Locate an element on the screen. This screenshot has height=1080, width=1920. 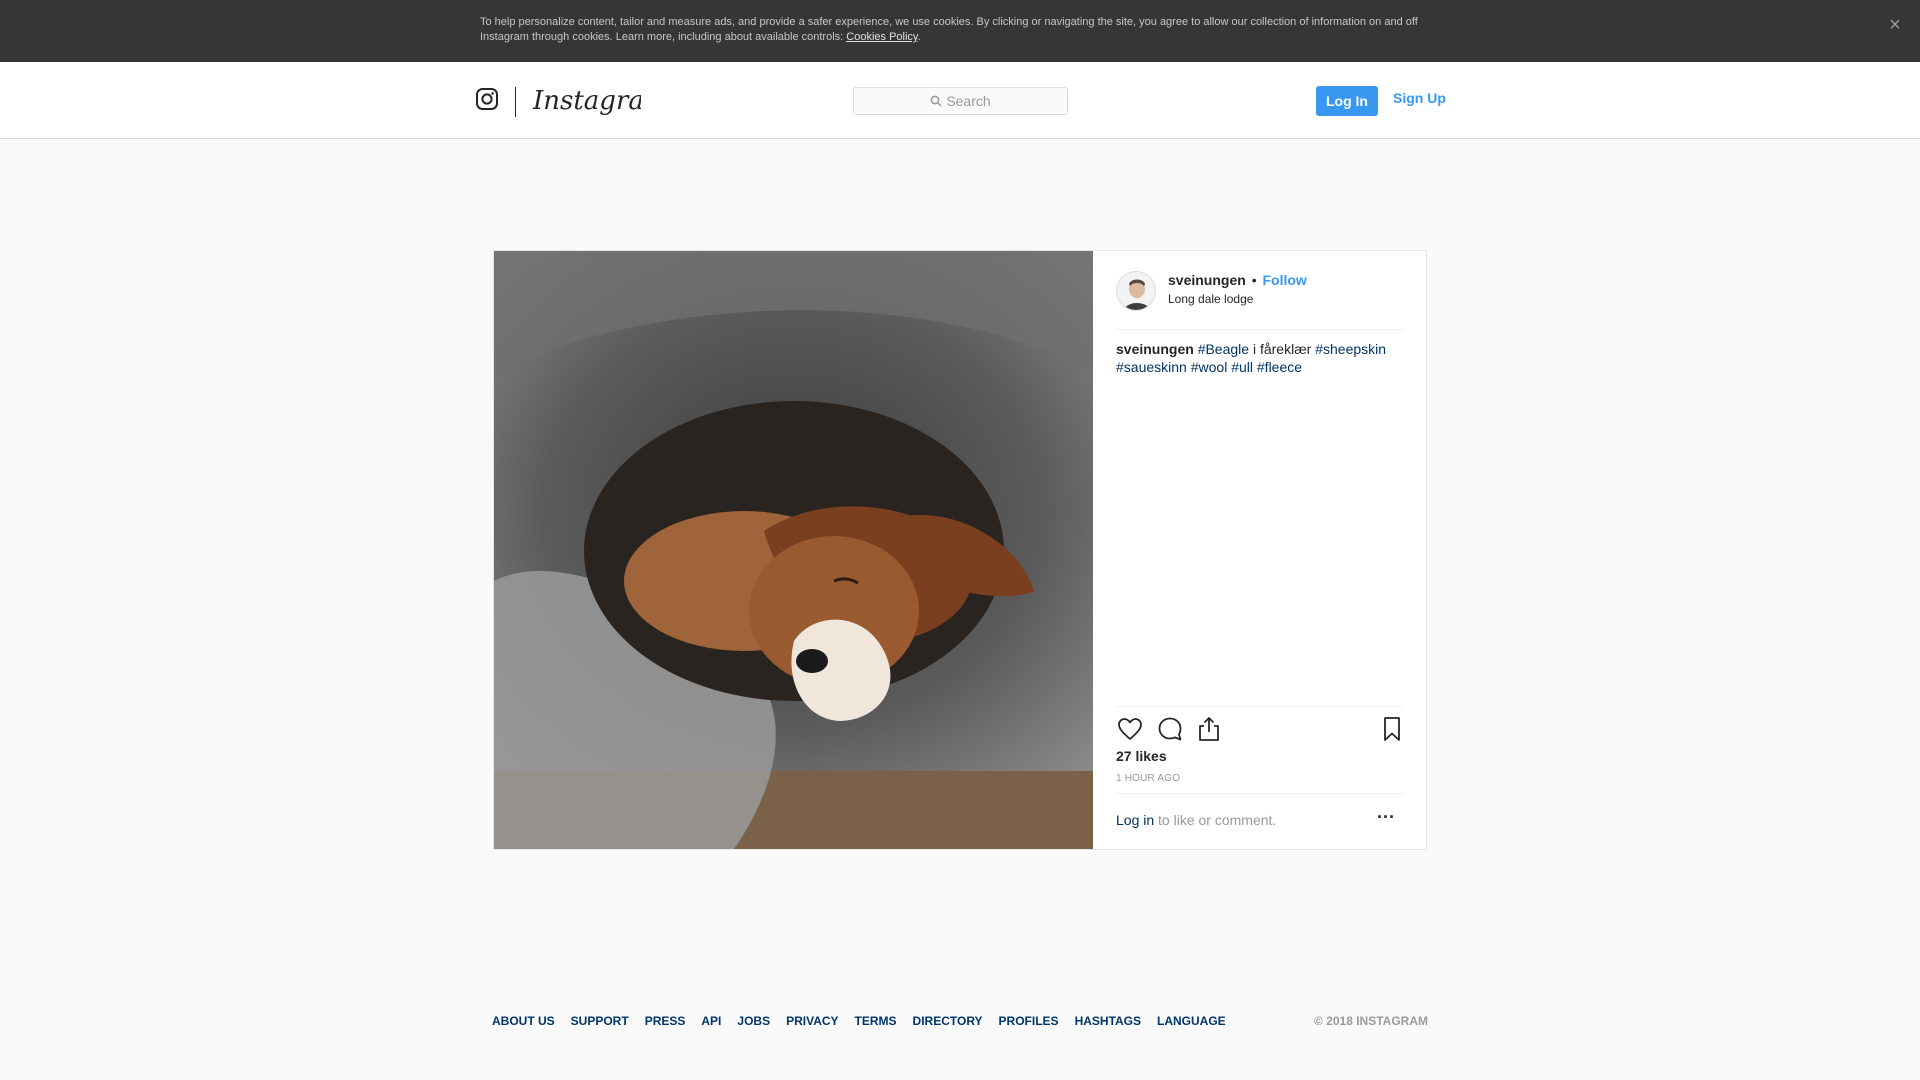
footer-link-jobs: JOBS is located at coordinates (753, 1021).